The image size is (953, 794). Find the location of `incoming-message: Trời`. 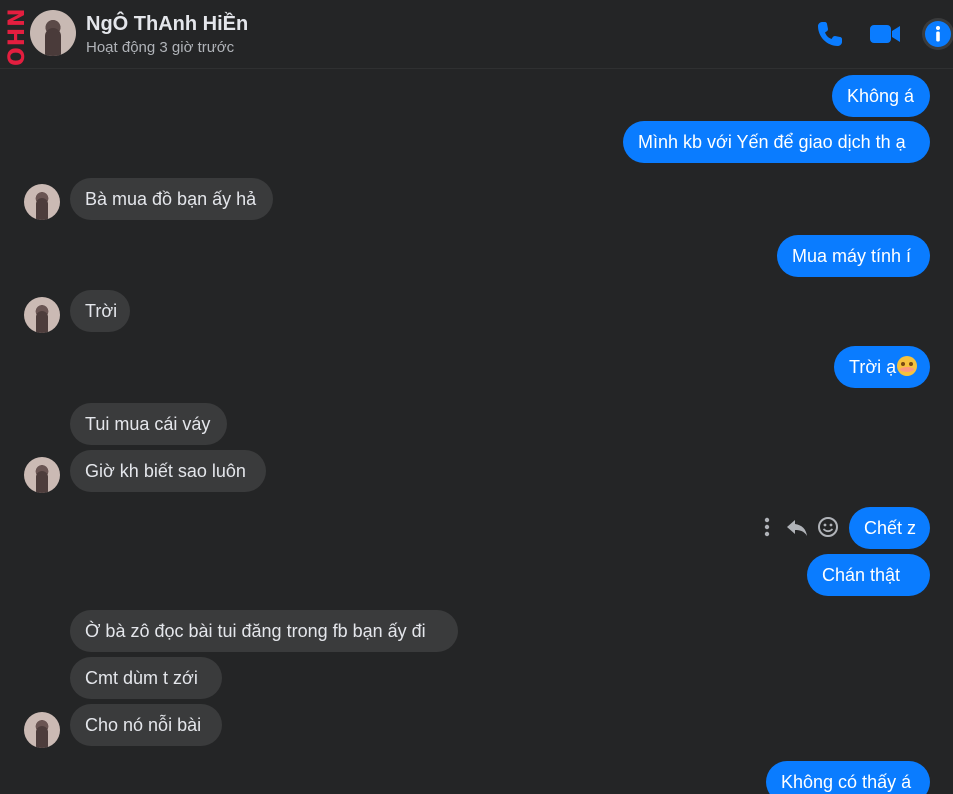

incoming-message: Trời is located at coordinates (100, 311).